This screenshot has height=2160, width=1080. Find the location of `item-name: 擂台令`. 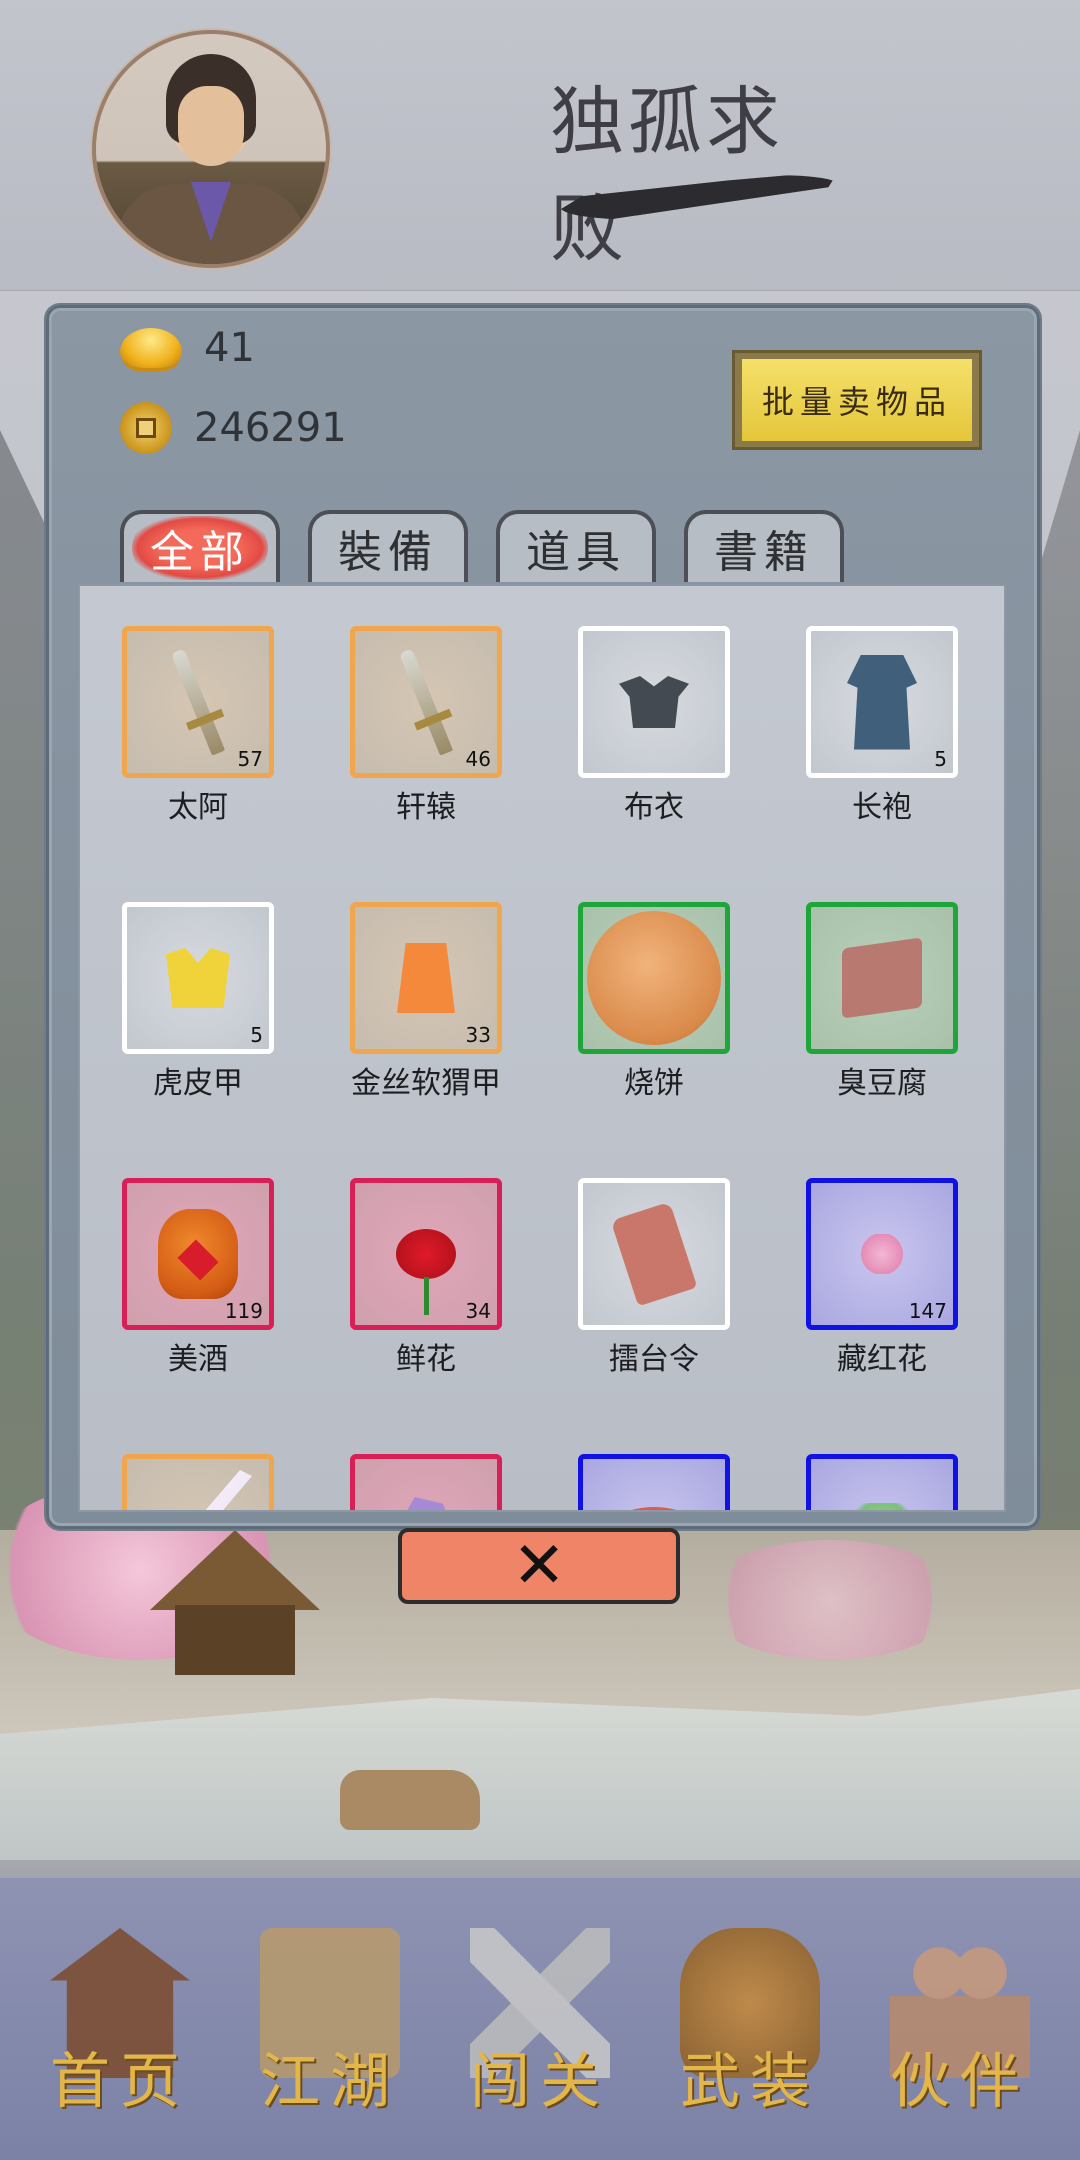

item-name: 擂台令 is located at coordinates (654, 1359).